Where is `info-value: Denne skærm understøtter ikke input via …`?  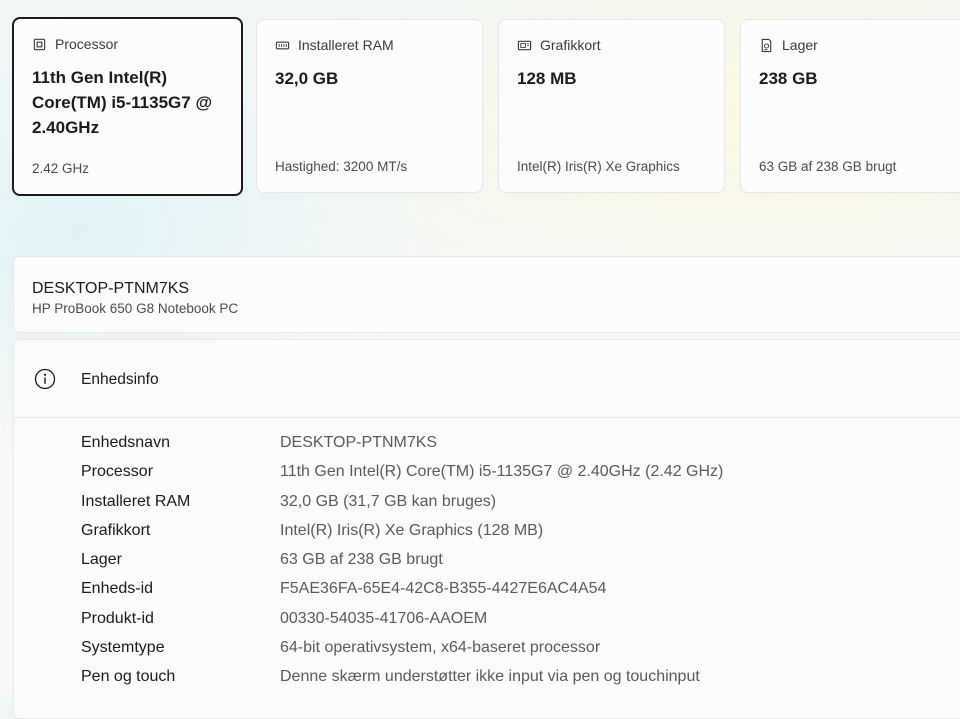
info-value: Denne skærm understøtter ikke input via … is located at coordinates (490, 677).